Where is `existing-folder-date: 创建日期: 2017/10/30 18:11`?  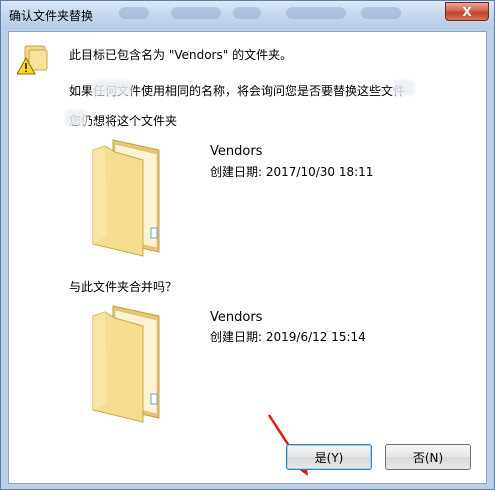
existing-folder-date: 创建日期: 2017/10/30 18:11 is located at coordinates (292, 172).